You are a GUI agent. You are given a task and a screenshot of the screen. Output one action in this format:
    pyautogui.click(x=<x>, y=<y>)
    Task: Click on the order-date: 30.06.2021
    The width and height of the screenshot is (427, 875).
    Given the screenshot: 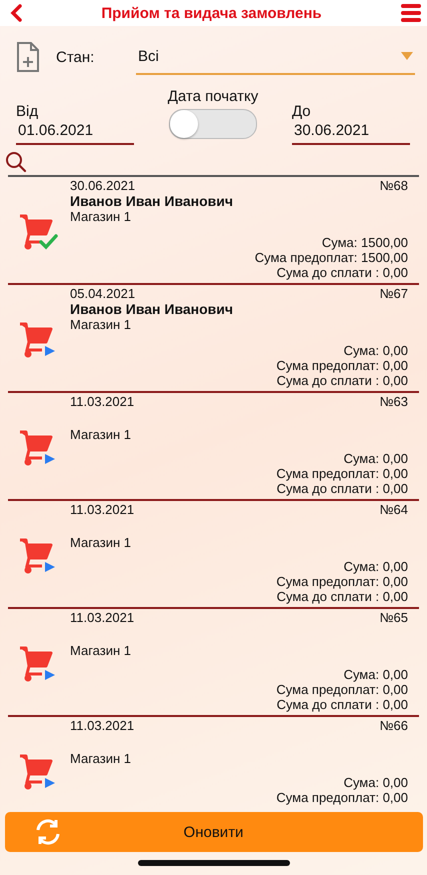 What is the action you would take?
    pyautogui.click(x=103, y=185)
    